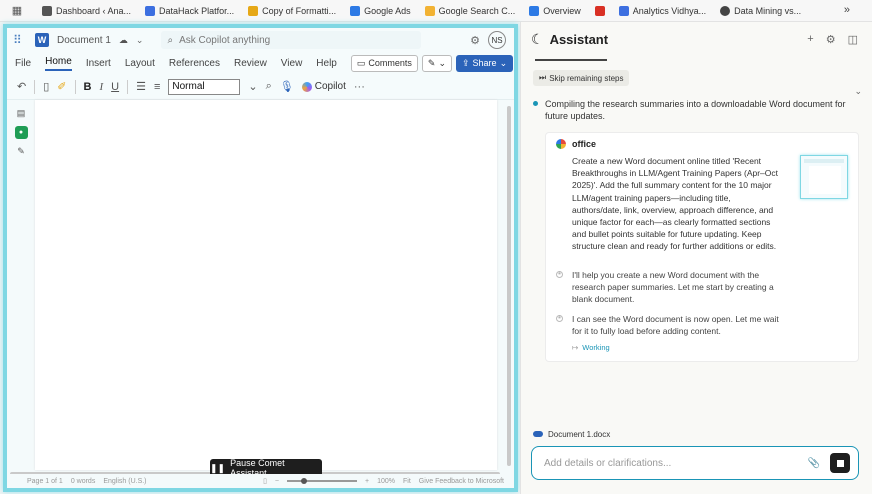 This screenshot has height=494, width=872. What do you see at coordinates (575, 347) in the screenshot?
I see `spinner-icon: ↦` at bounding box center [575, 347].